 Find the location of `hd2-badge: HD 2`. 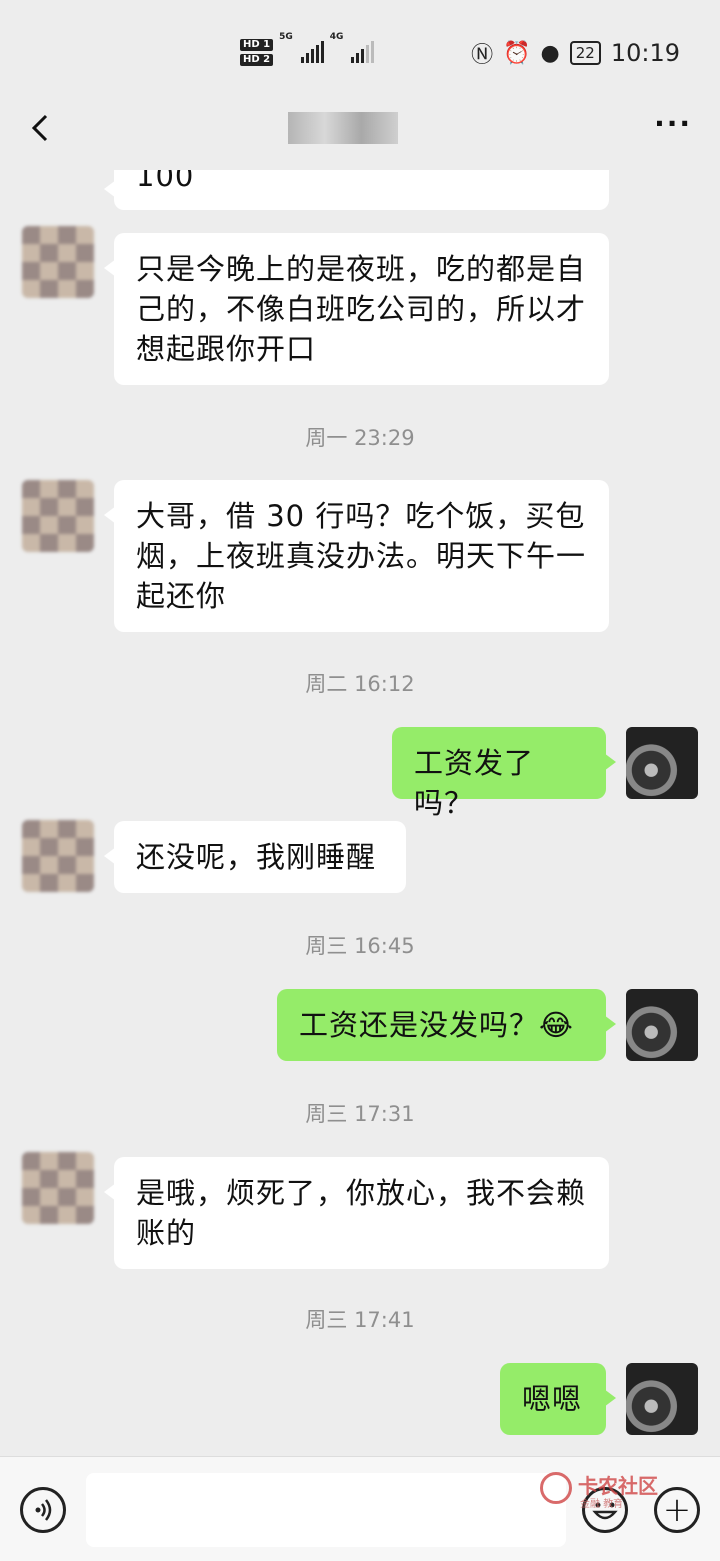

hd2-badge: HD 2 is located at coordinates (257, 59).